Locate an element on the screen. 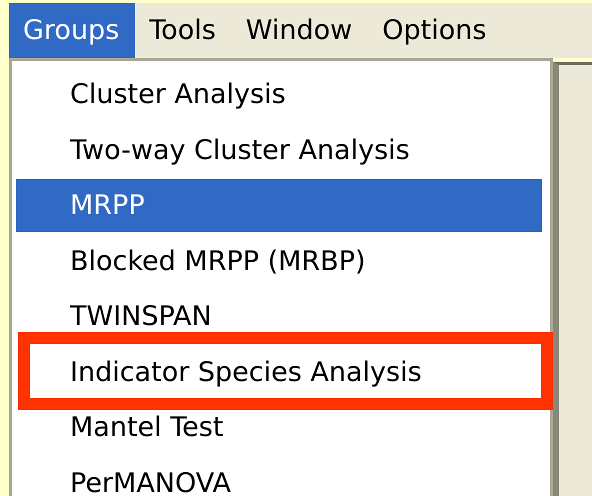 Image resolution: width=592 pixels, height=496 pixels. menu-bar-item: Options is located at coordinates (435, 30).